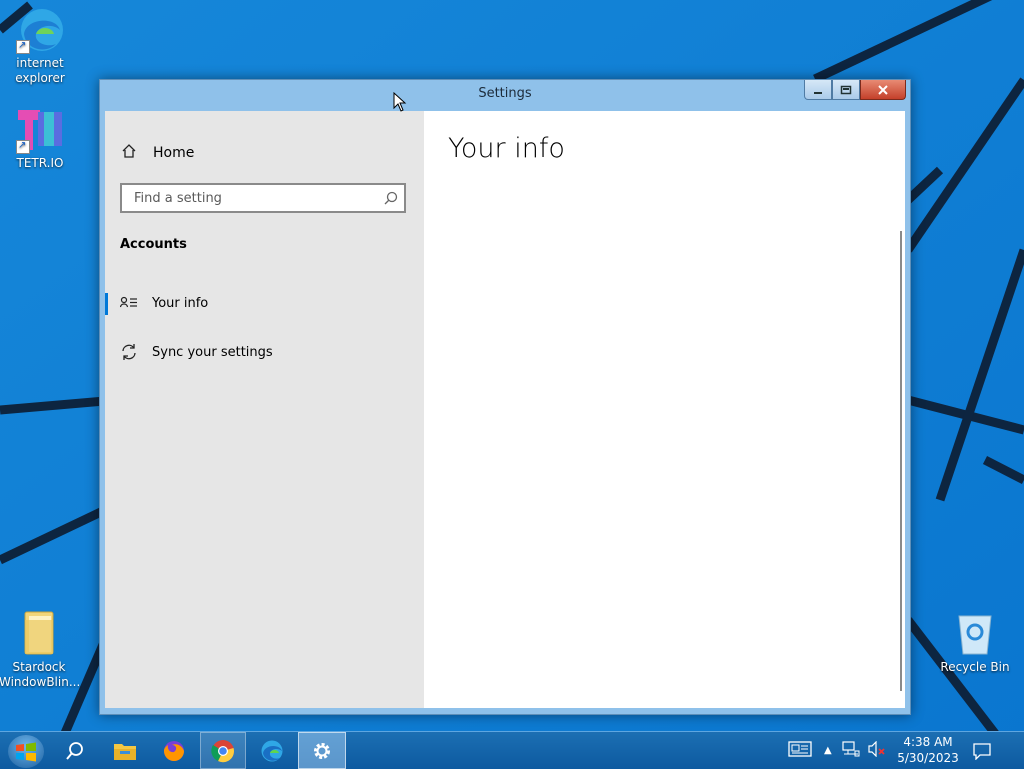  What do you see at coordinates (40, 63) in the screenshot?
I see `desktop-icon-label: internet` at bounding box center [40, 63].